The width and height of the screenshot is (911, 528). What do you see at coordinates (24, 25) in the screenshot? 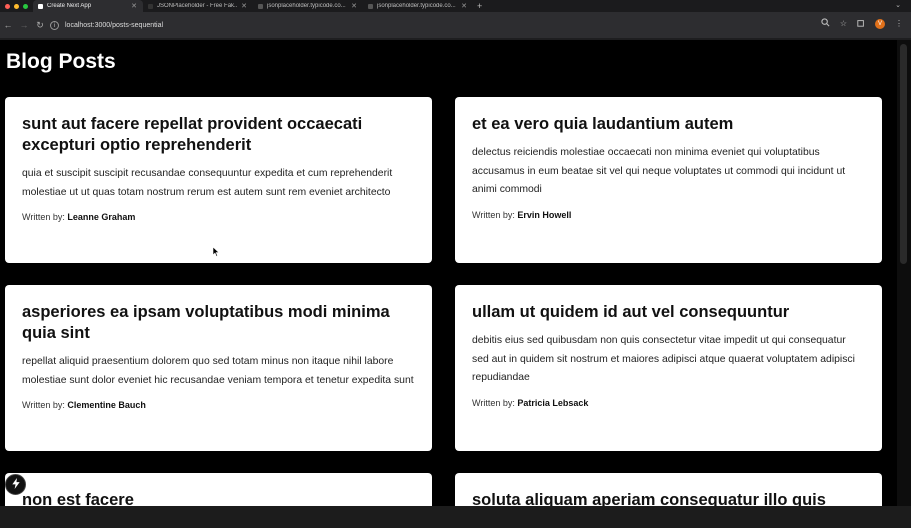
I see `forward-icon: →` at bounding box center [24, 25].